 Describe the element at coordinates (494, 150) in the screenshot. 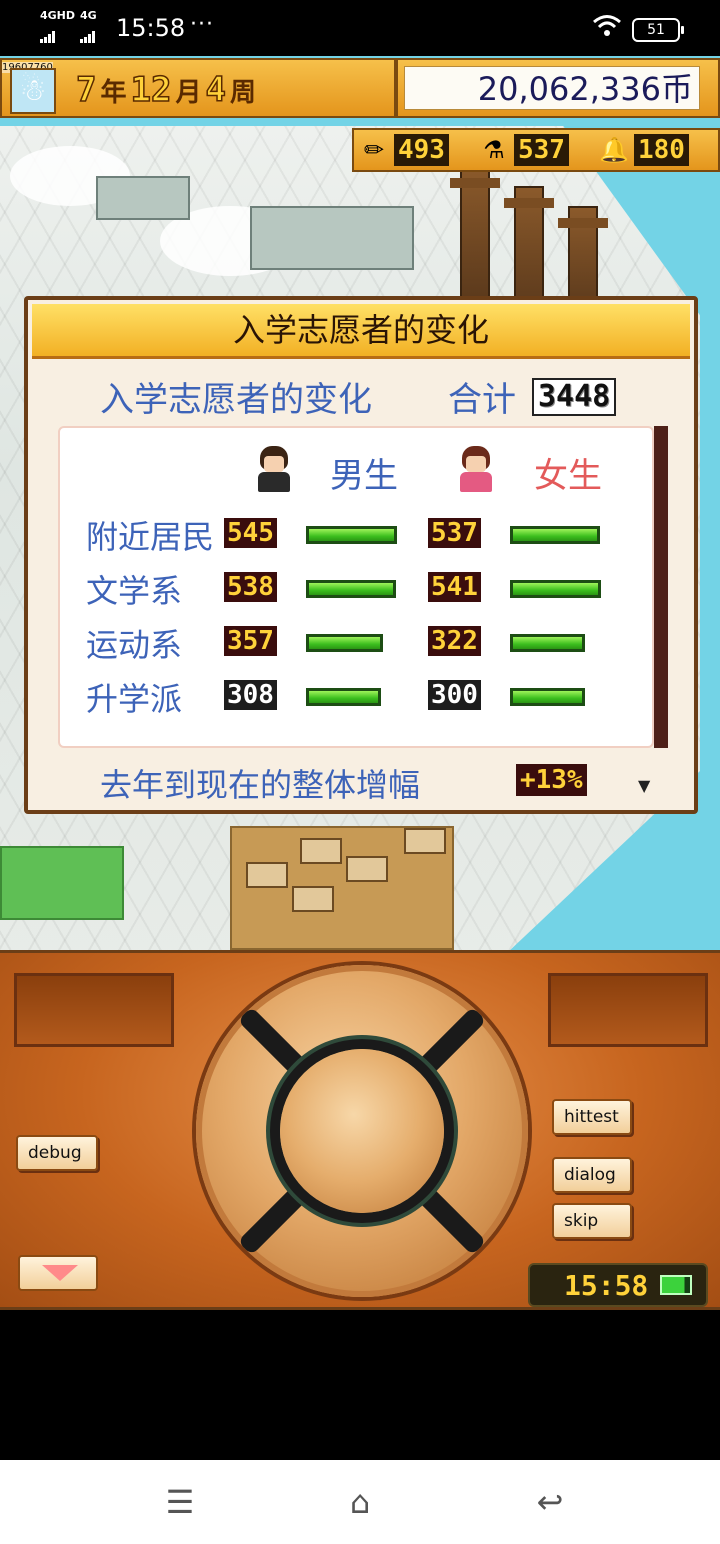

I see `flask-icon: ⚗` at that location.